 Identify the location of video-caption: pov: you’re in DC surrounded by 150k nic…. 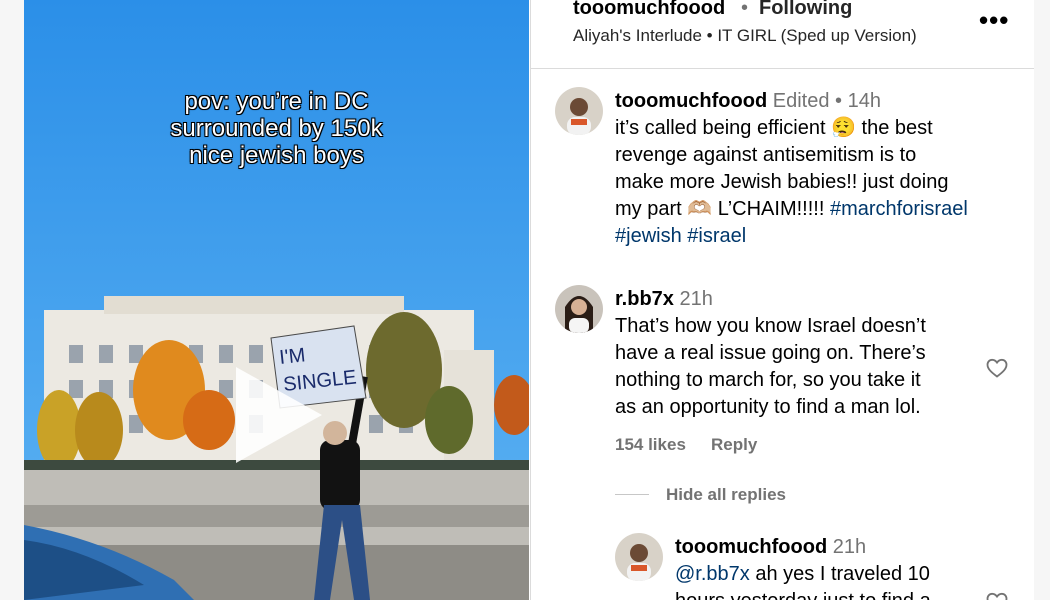
(276, 128).